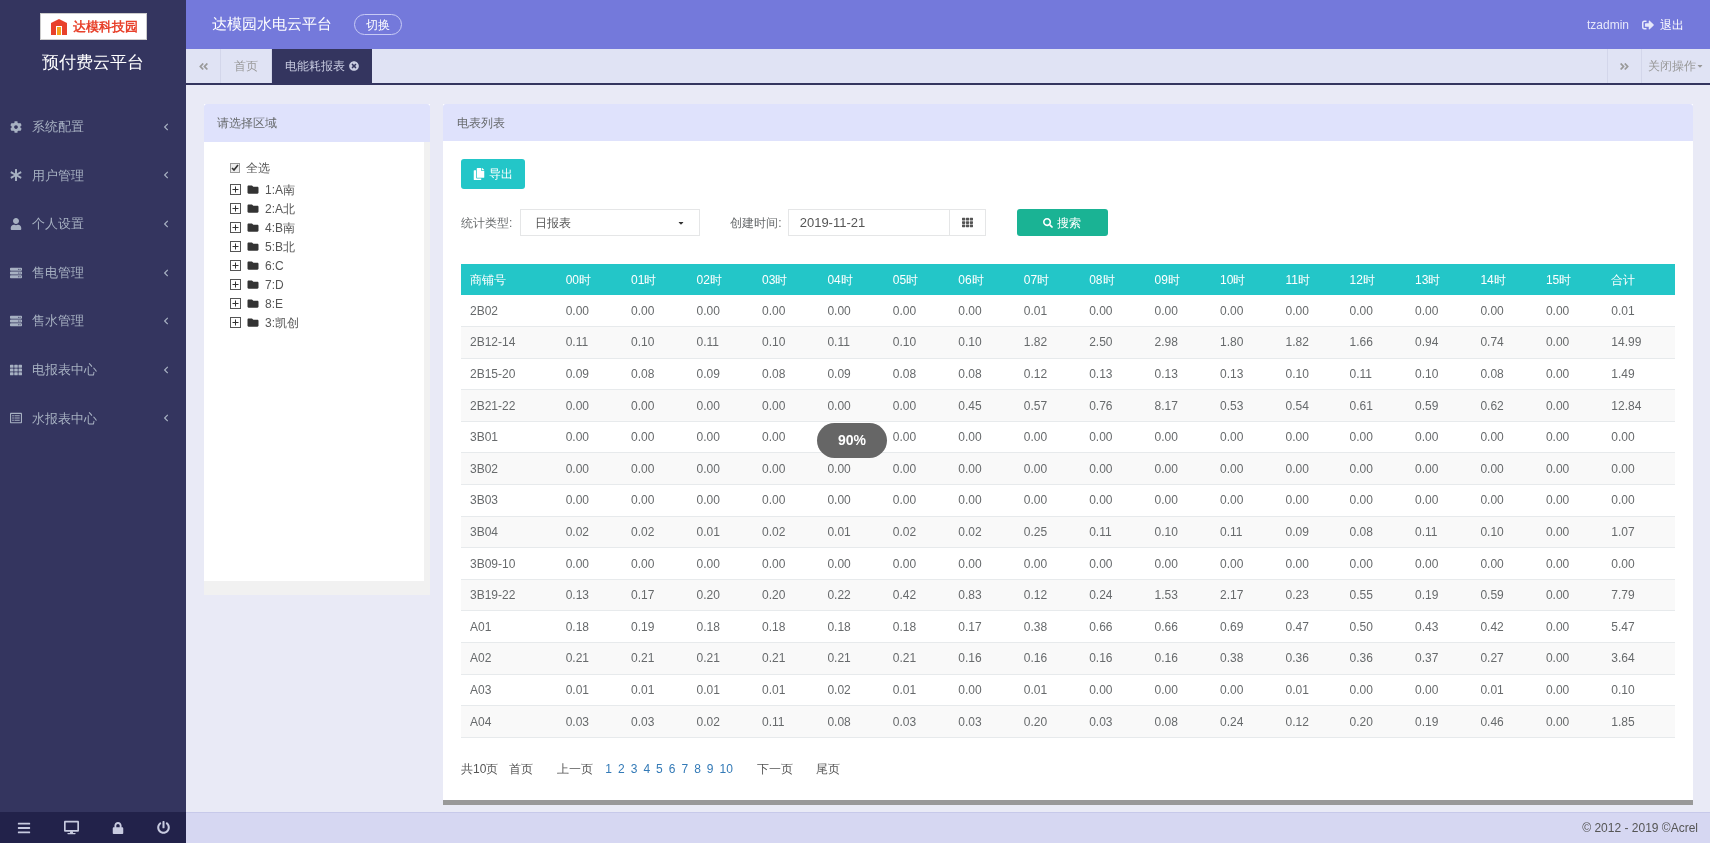 This screenshot has height=843, width=1710. I want to click on report-type-select: 日报表, so click(610, 222).